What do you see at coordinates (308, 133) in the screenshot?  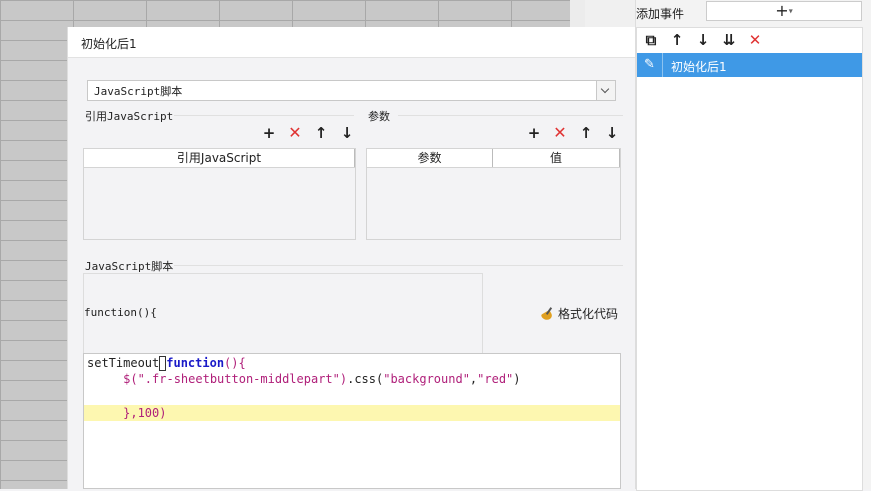 I see `ref-toolbar: + ✕ ↑ ↓` at bounding box center [308, 133].